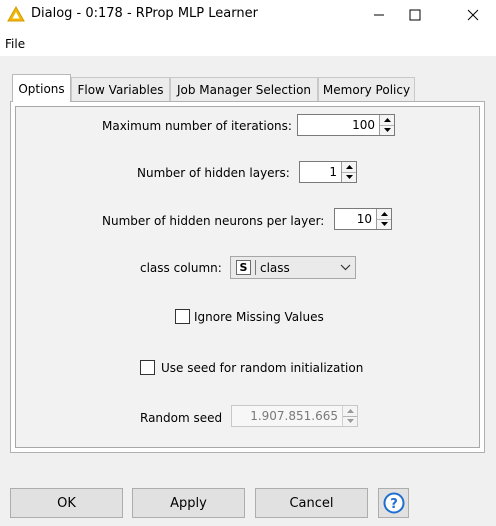 Image resolution: width=496 pixels, height=526 pixels. What do you see at coordinates (120, 89) in the screenshot?
I see `tab-flow-variables: Flow Variables` at bounding box center [120, 89].